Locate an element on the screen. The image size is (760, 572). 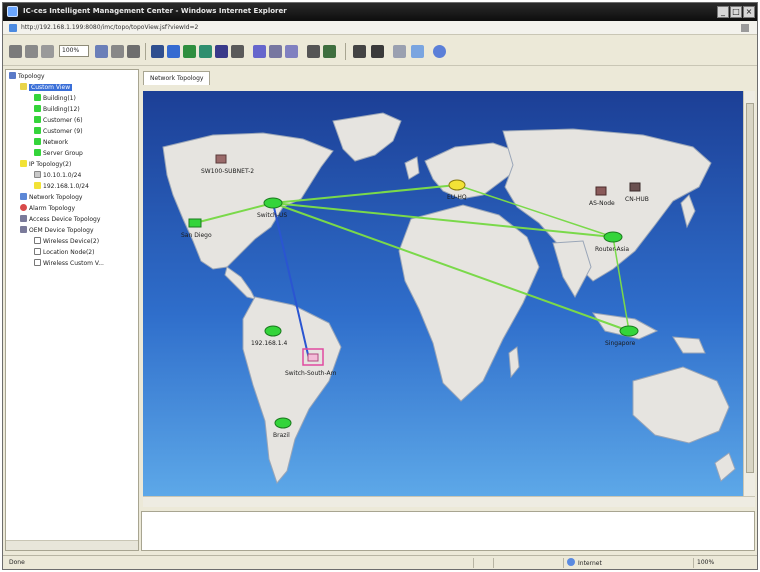
status-text: Done is located at coordinates (17, 562).